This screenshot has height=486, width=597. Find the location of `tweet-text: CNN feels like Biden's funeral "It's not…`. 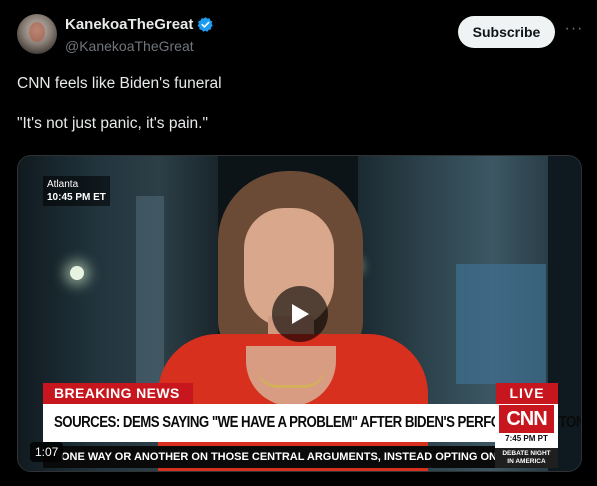

tweet-text: CNN feels like Biden's funeral "It's not… is located at coordinates (119, 114).